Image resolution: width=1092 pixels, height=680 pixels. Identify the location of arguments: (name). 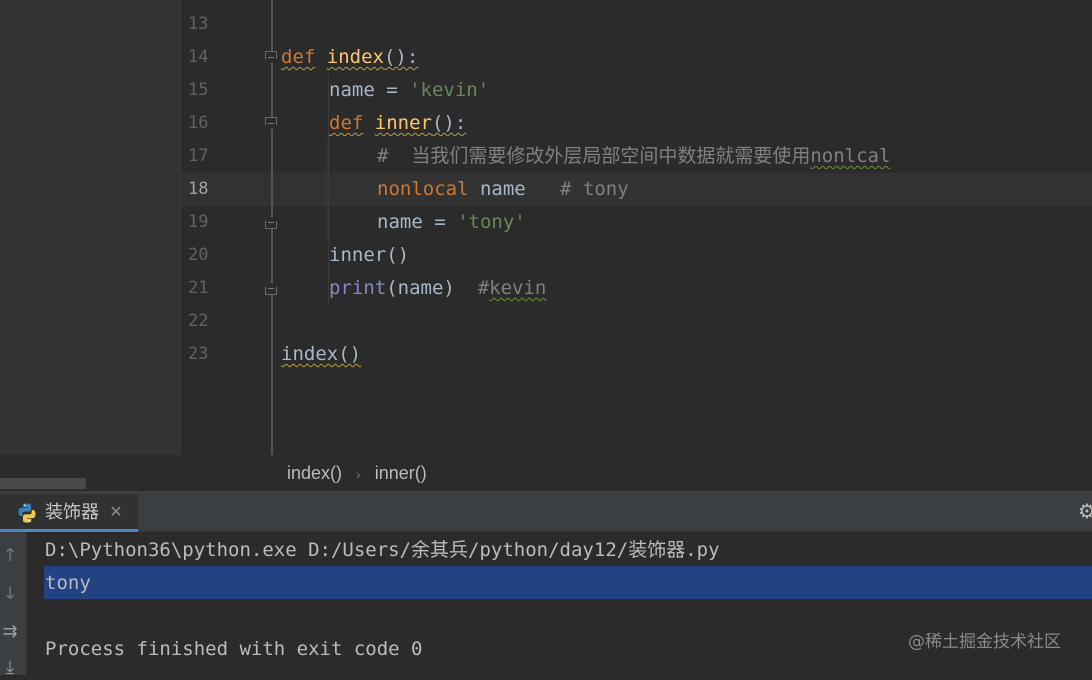
(420, 288).